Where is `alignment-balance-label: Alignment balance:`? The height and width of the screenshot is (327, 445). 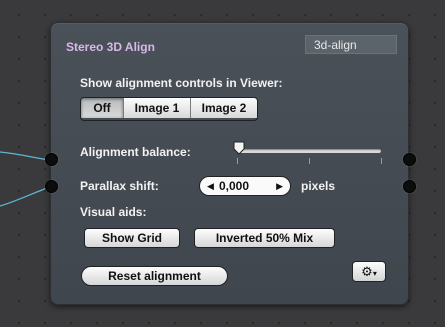
alignment-balance-label: Alignment balance: is located at coordinates (135, 152).